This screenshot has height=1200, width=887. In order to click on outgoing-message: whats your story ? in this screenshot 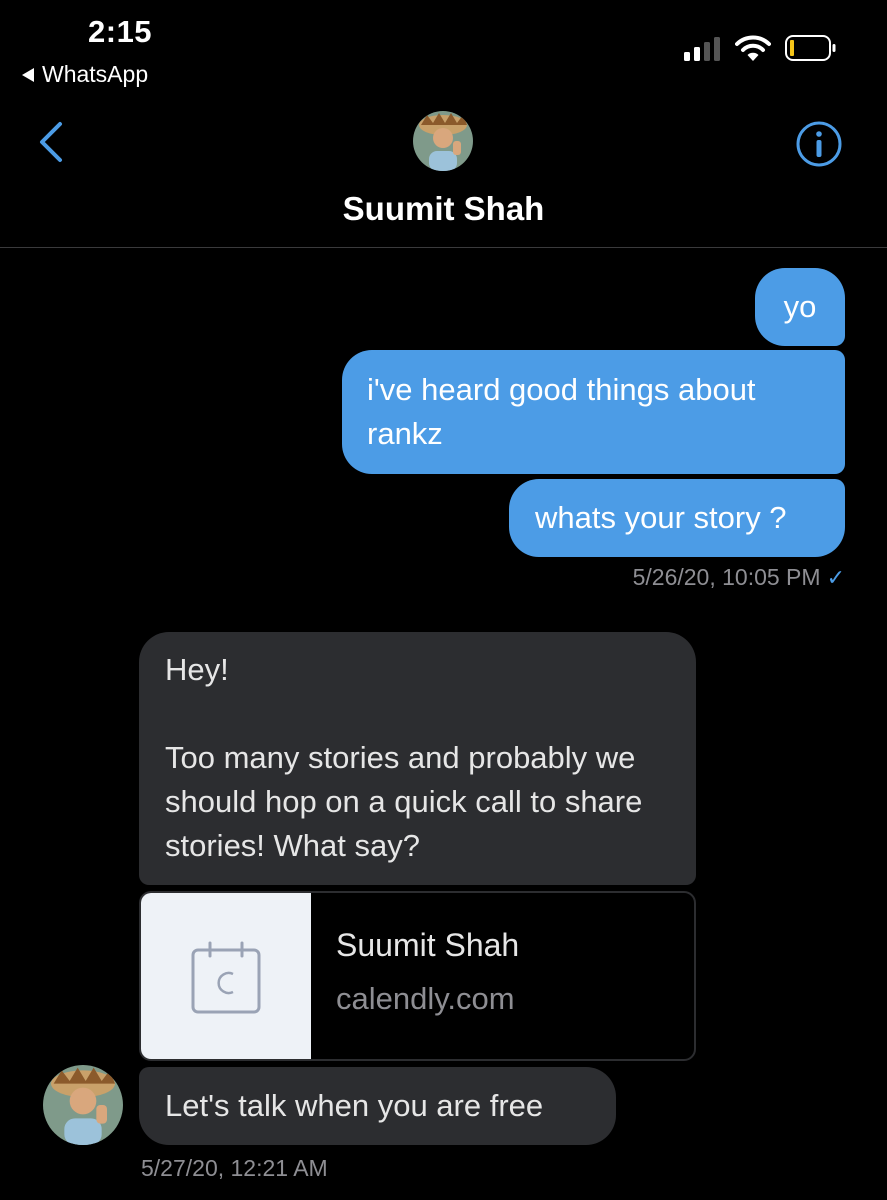, I will do `click(677, 518)`.